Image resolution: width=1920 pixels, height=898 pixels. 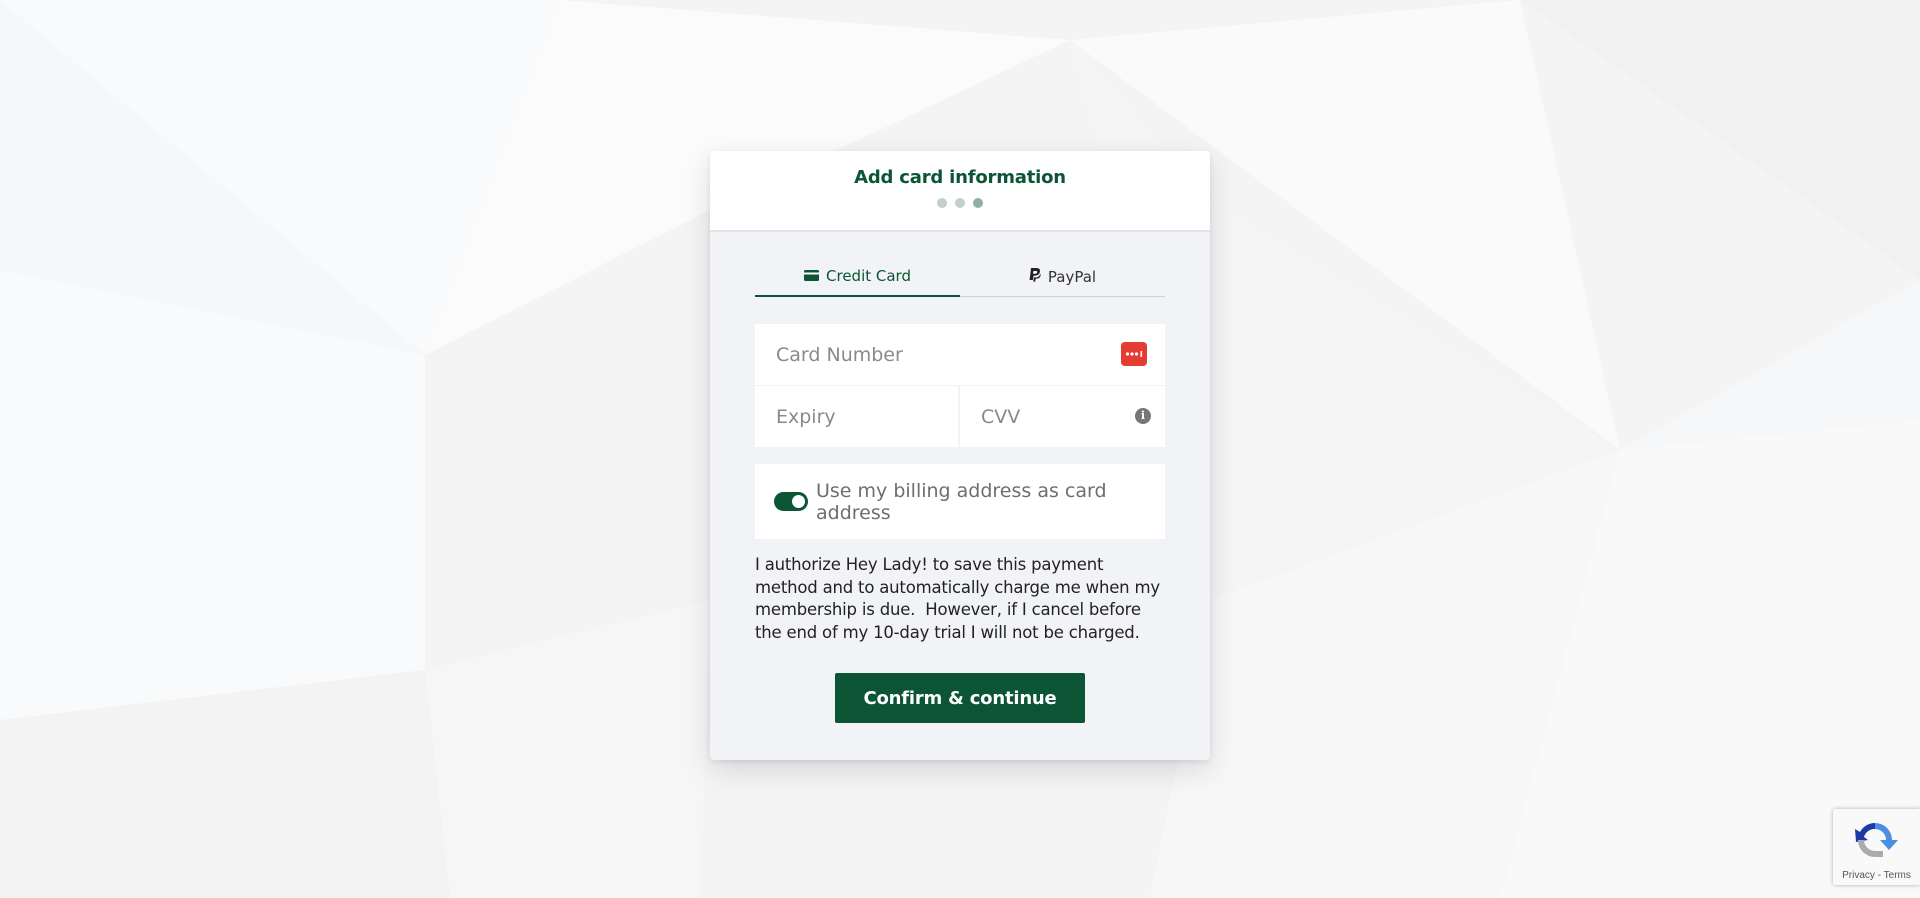 I want to click on billing-address-toggle, so click(x=791, y=501).